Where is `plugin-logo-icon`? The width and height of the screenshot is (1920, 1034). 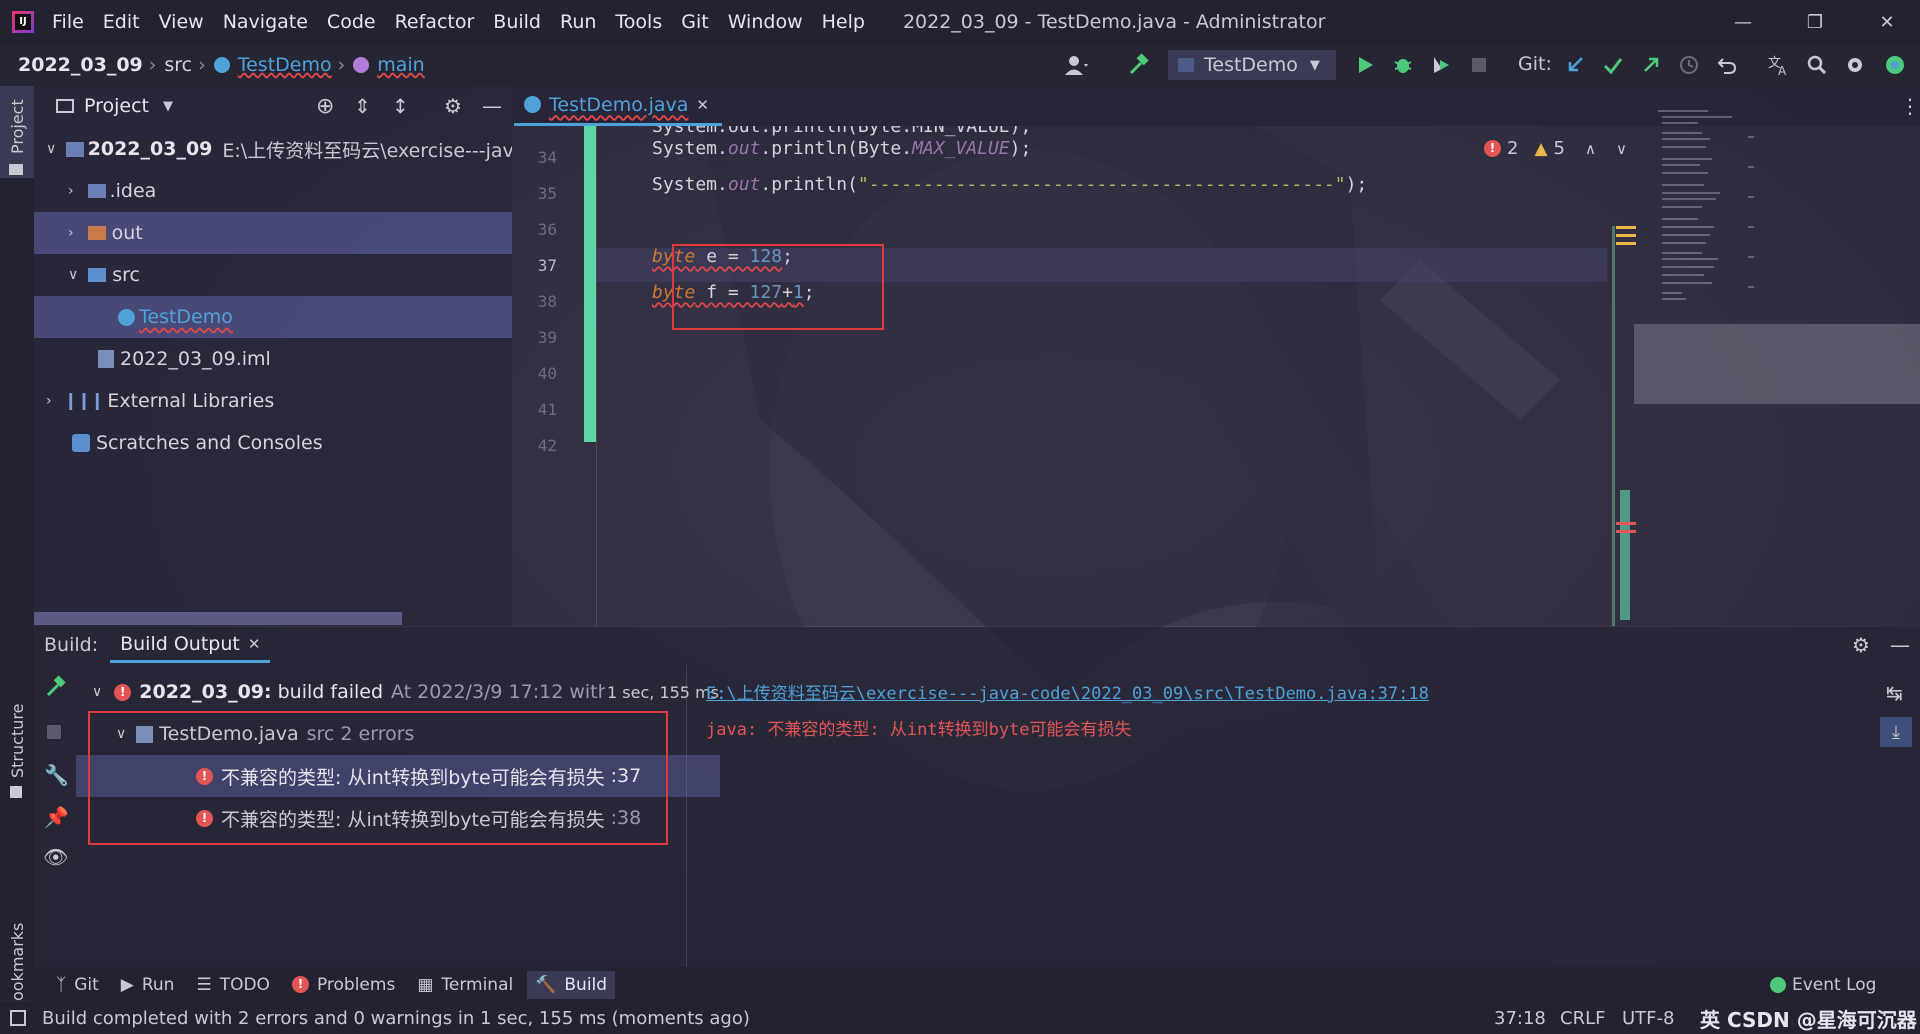
plugin-logo-icon is located at coordinates (1895, 65).